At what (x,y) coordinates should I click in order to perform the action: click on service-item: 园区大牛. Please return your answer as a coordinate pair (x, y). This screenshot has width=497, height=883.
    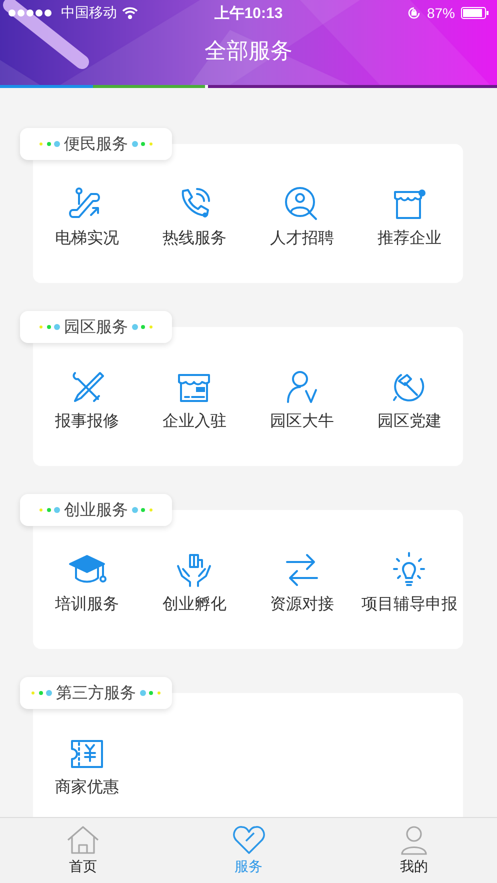
    Looking at the image, I should click on (302, 399).